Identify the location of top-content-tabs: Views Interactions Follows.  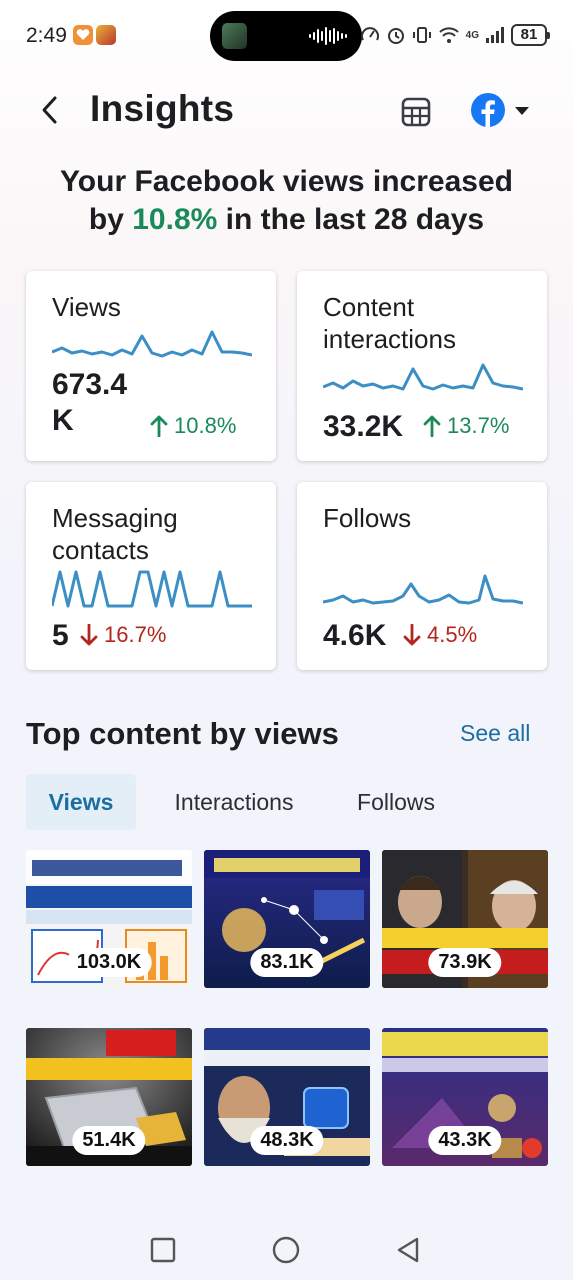
(286, 802).